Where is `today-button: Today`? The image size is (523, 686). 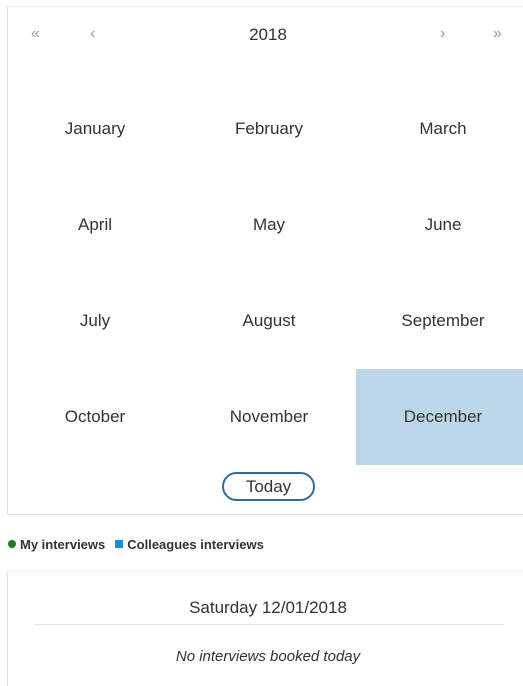 today-button: Today is located at coordinates (268, 486).